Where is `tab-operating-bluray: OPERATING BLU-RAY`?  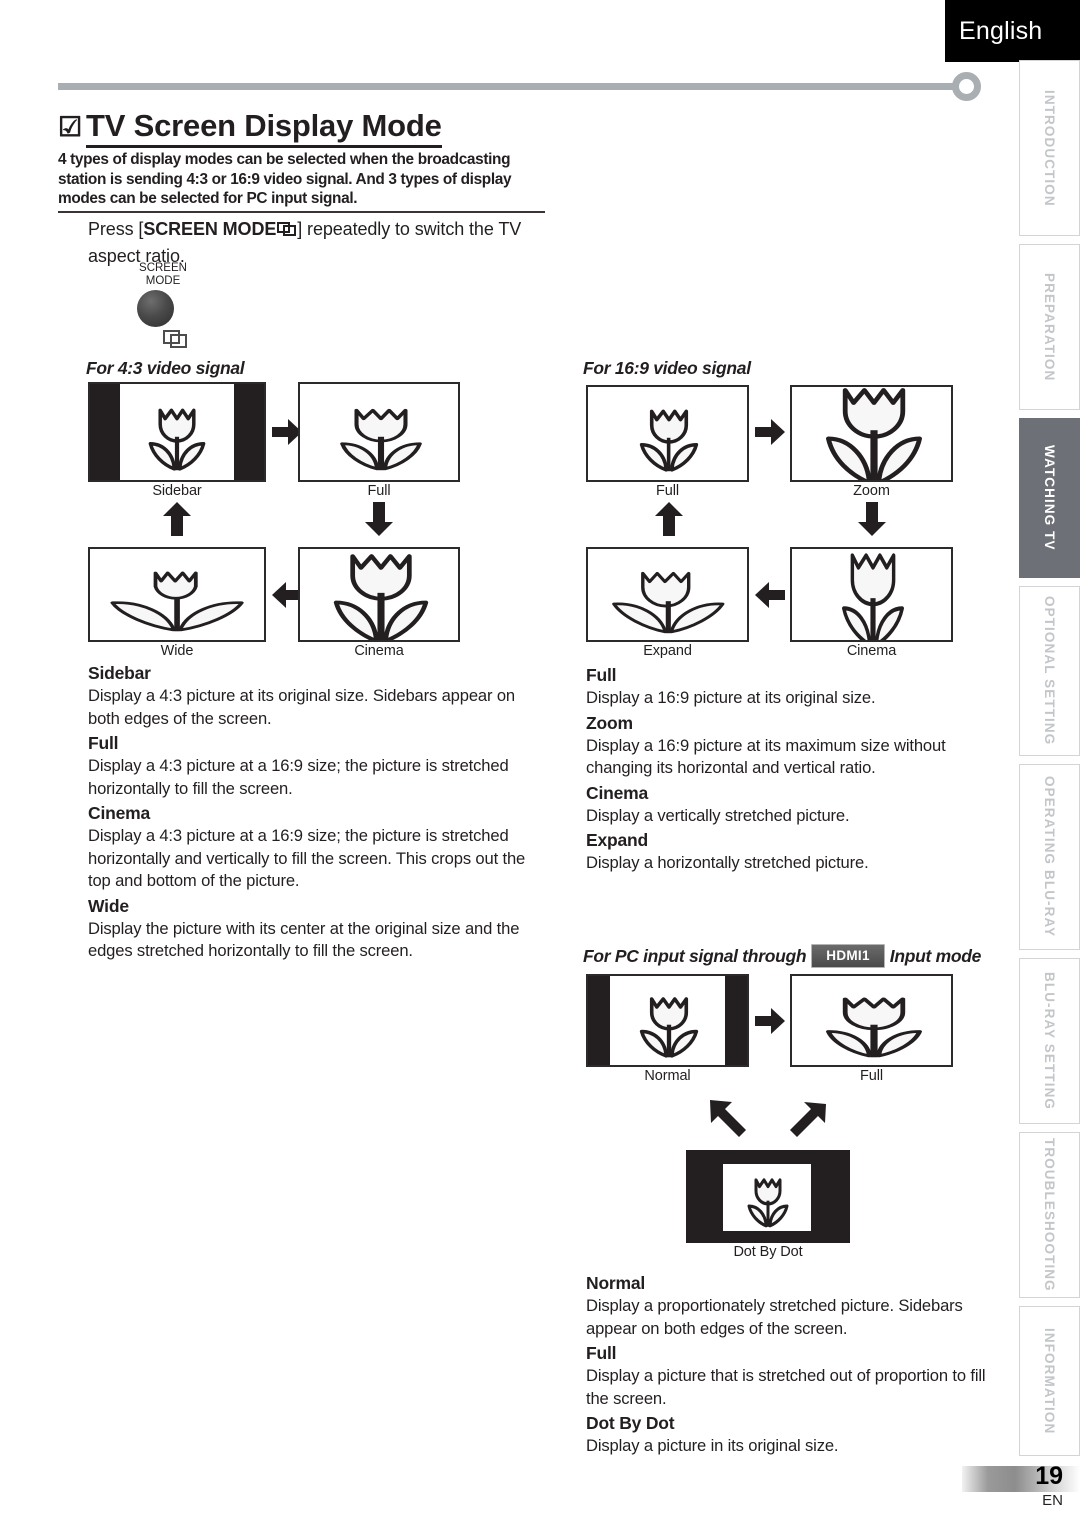 tab-operating-bluray: OPERATING BLU-RAY is located at coordinates (1049, 857).